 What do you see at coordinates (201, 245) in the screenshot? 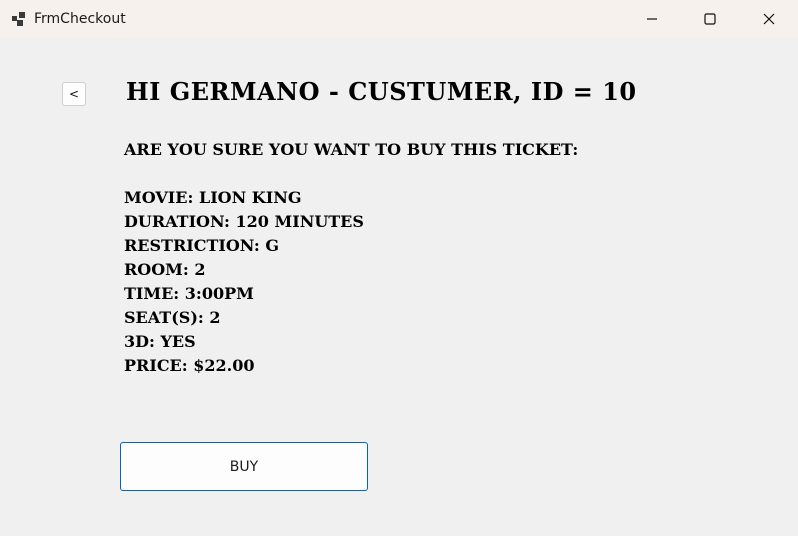
I see `ticket-restriction: Restriction: G` at bounding box center [201, 245].